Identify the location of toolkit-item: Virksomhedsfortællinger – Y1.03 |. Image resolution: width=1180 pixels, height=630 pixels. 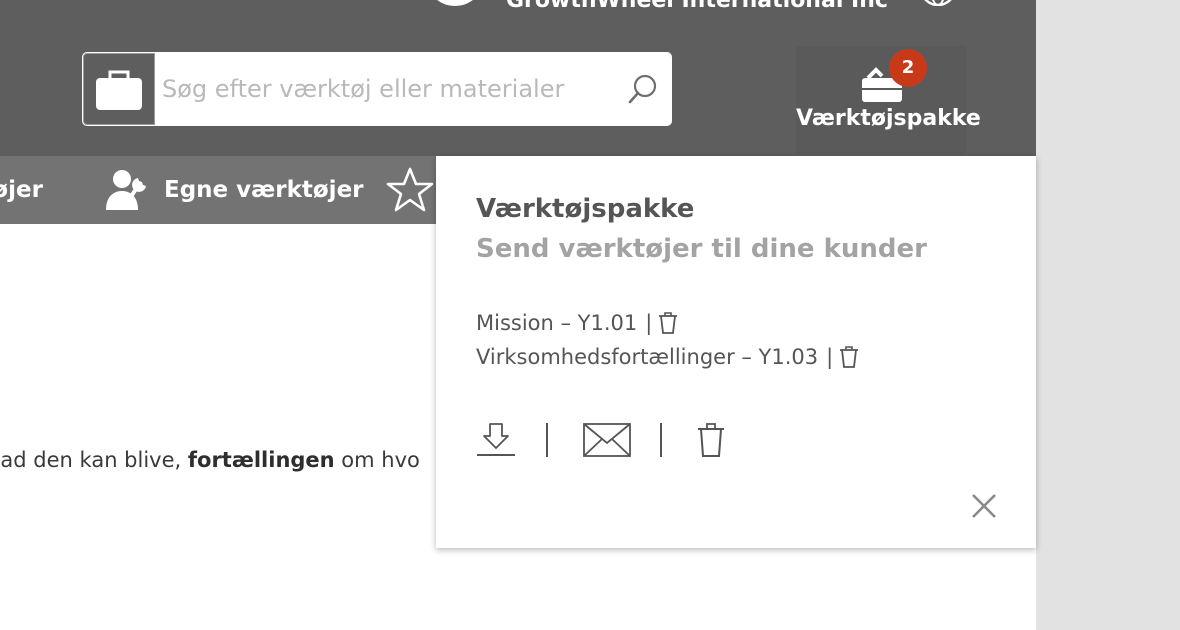
(667, 357).